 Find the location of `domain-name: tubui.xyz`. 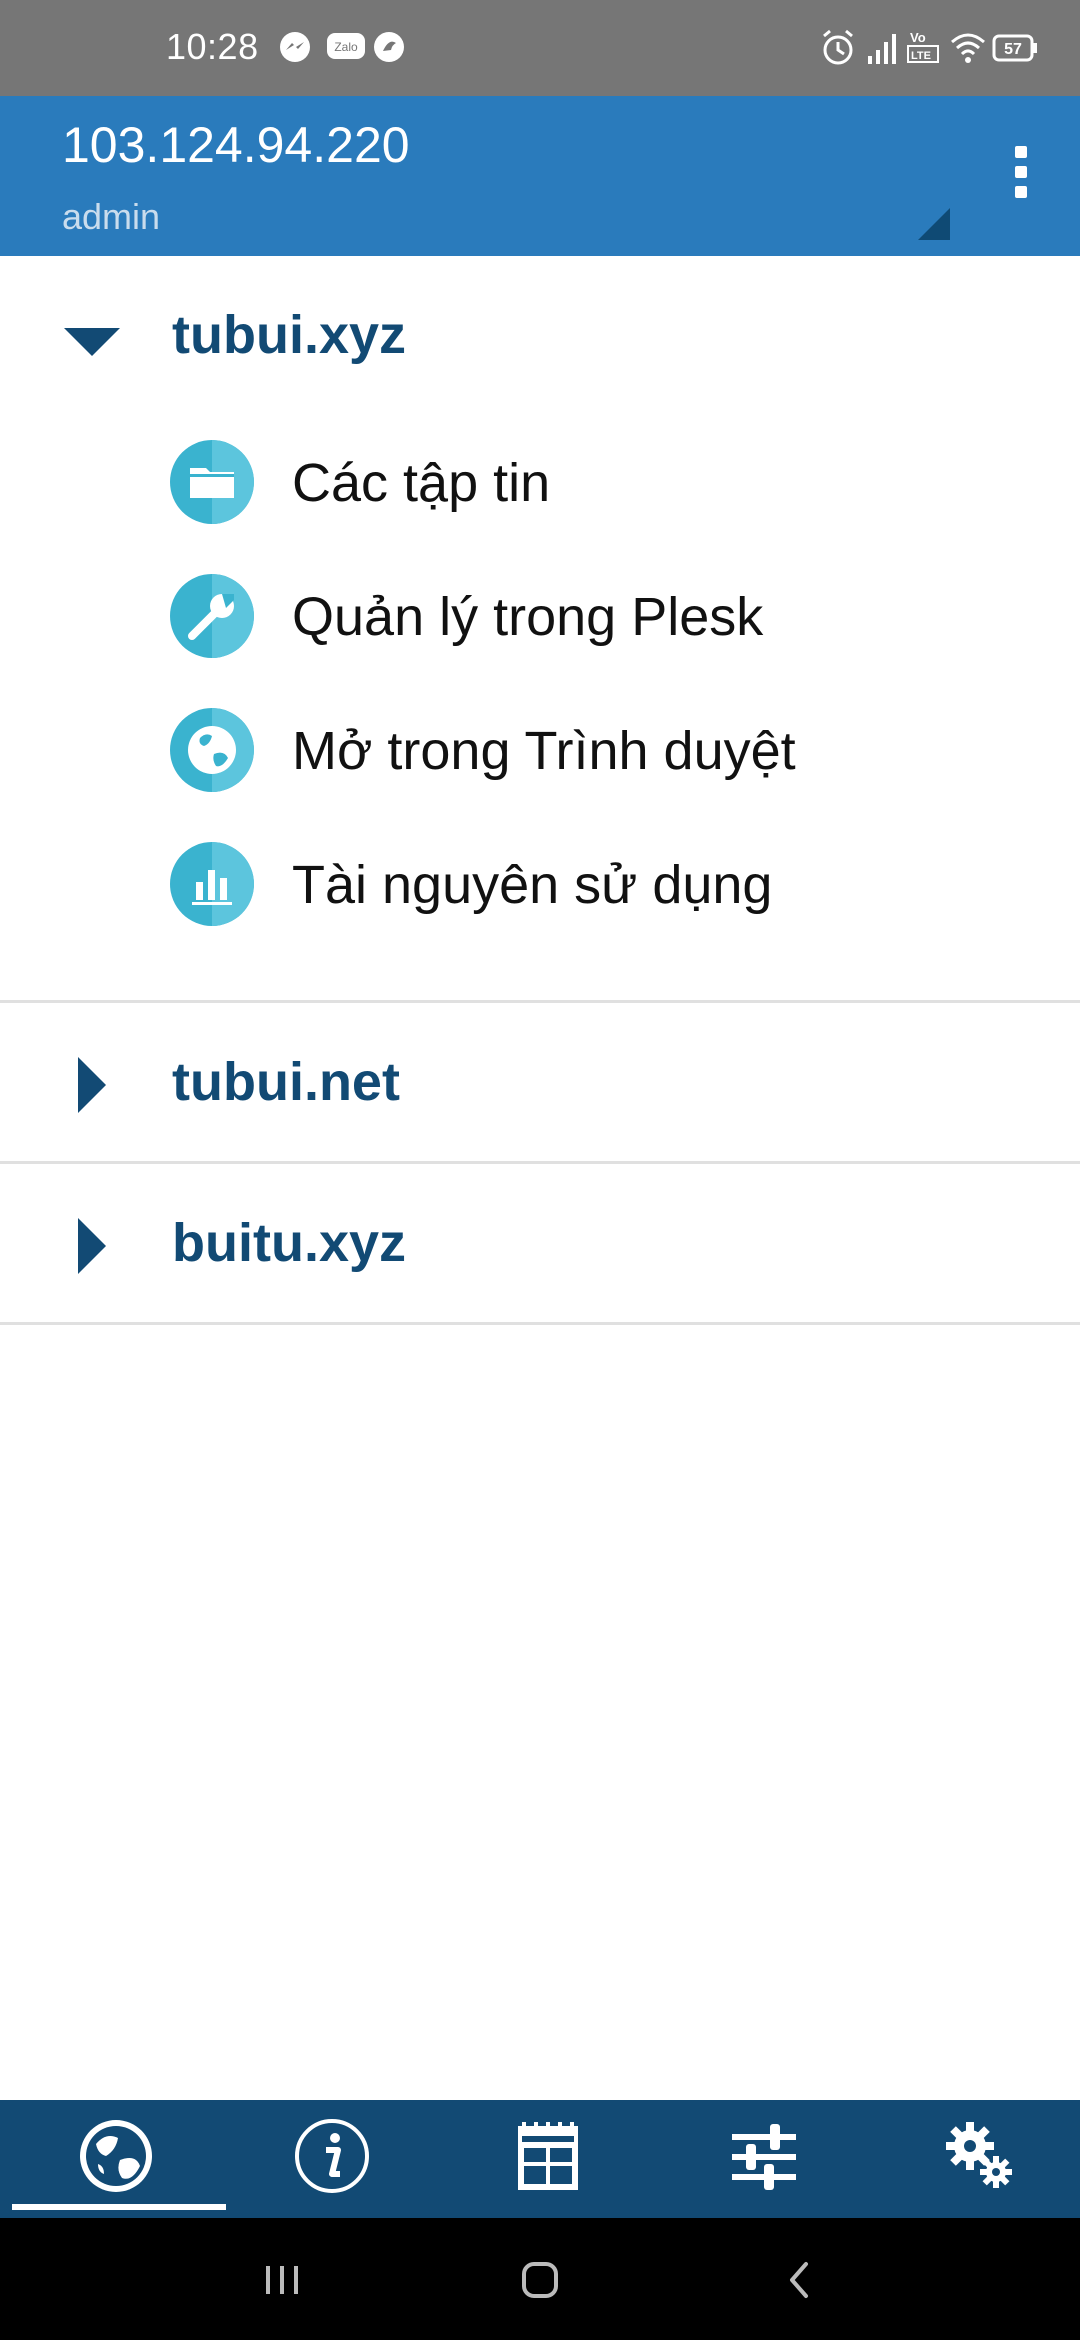

domain-name: tubui.xyz is located at coordinates (289, 335).